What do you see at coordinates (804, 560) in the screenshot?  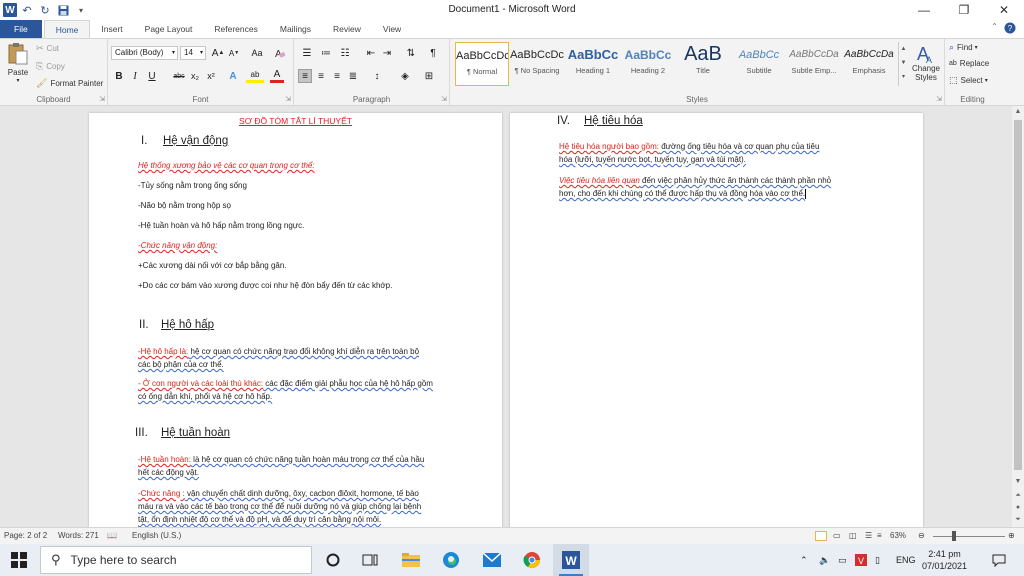 I see `show-hidden-icons: ⌃` at bounding box center [804, 560].